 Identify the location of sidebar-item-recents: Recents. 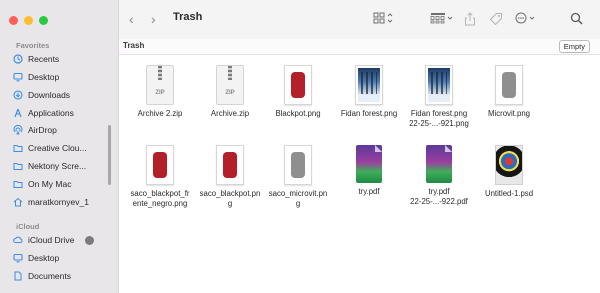
(36, 59).